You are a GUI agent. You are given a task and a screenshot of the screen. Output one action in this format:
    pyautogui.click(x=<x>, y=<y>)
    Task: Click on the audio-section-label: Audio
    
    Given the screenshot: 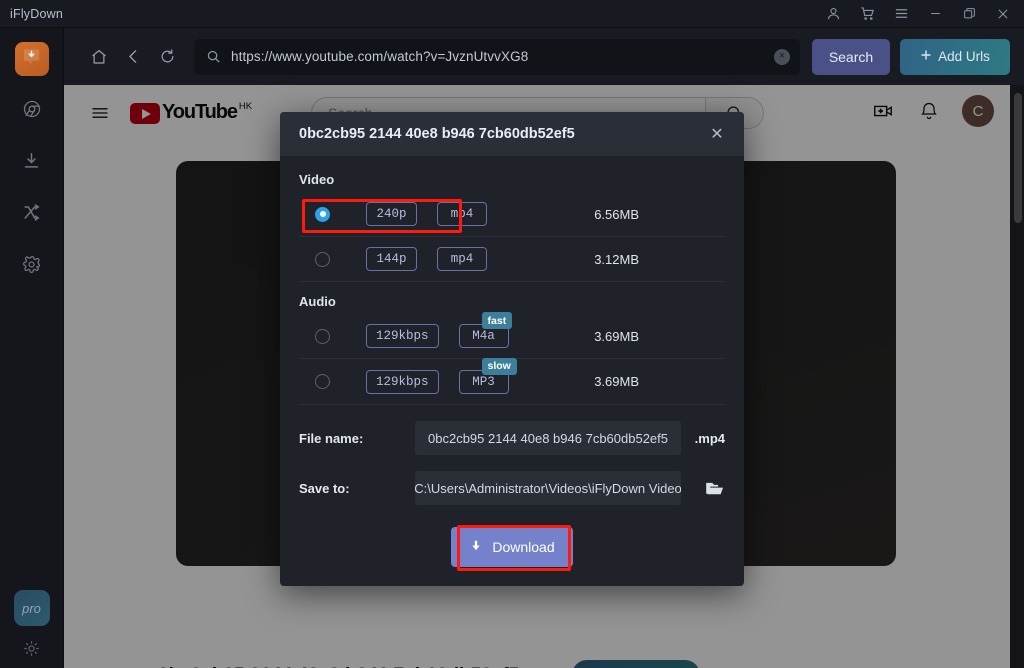 What is the action you would take?
    pyautogui.click(x=317, y=301)
    